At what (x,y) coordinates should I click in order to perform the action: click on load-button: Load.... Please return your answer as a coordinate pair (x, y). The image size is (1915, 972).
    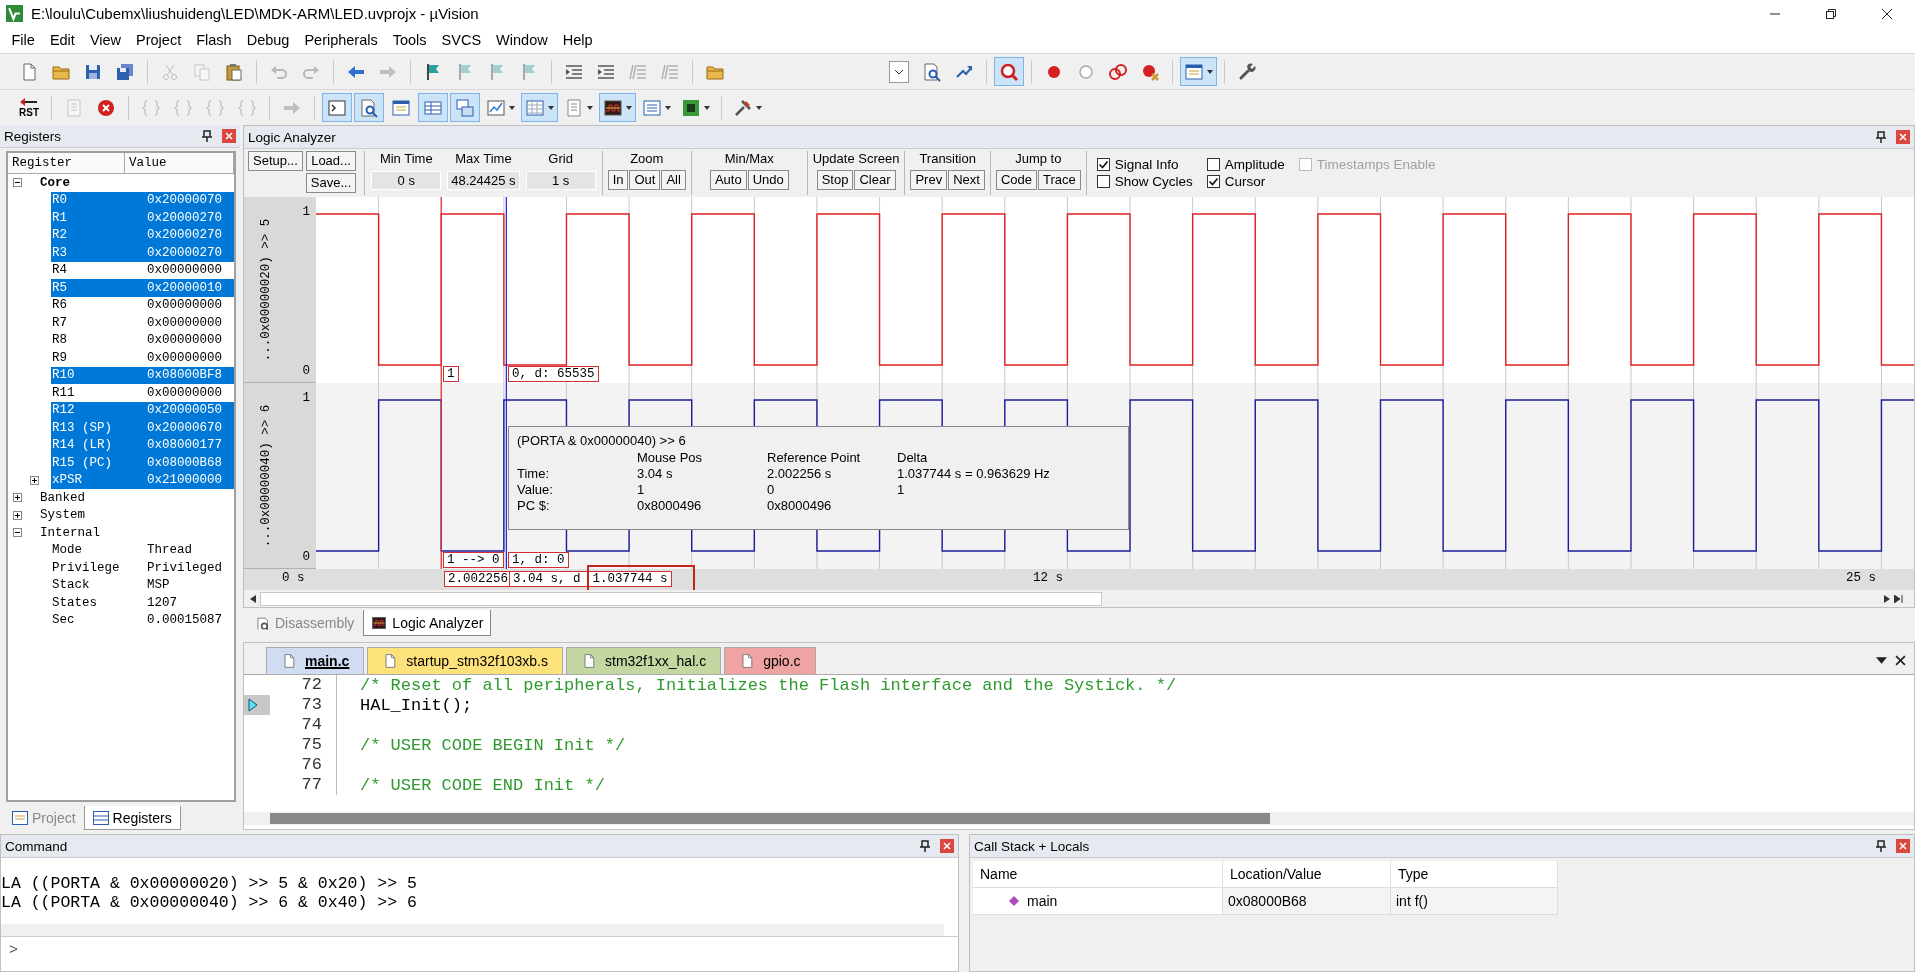
    Looking at the image, I should click on (331, 161).